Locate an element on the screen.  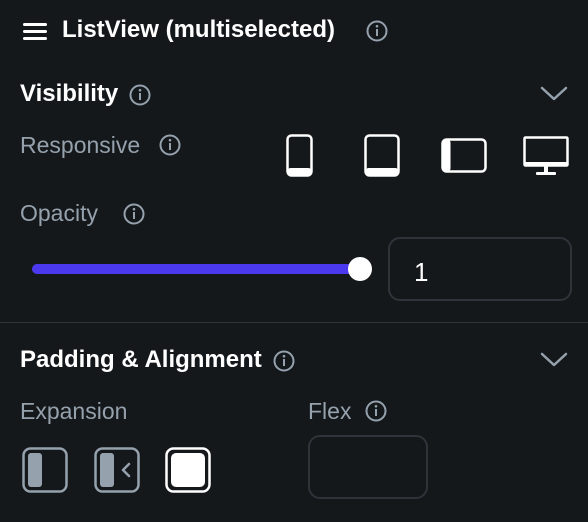
menu-icon is located at coordinates (35, 31).